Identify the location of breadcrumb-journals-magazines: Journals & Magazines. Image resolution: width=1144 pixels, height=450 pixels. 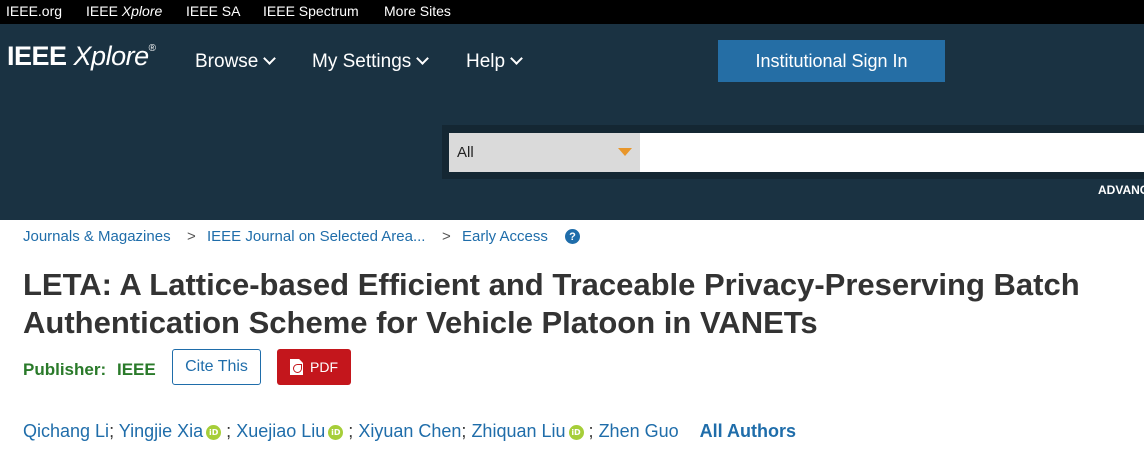
(97, 236).